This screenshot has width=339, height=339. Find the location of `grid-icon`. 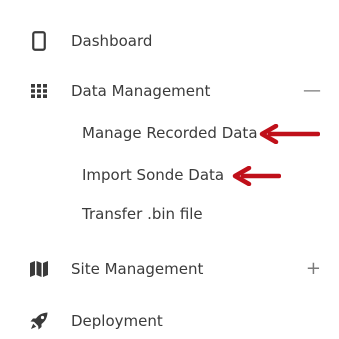

grid-icon is located at coordinates (39, 91).